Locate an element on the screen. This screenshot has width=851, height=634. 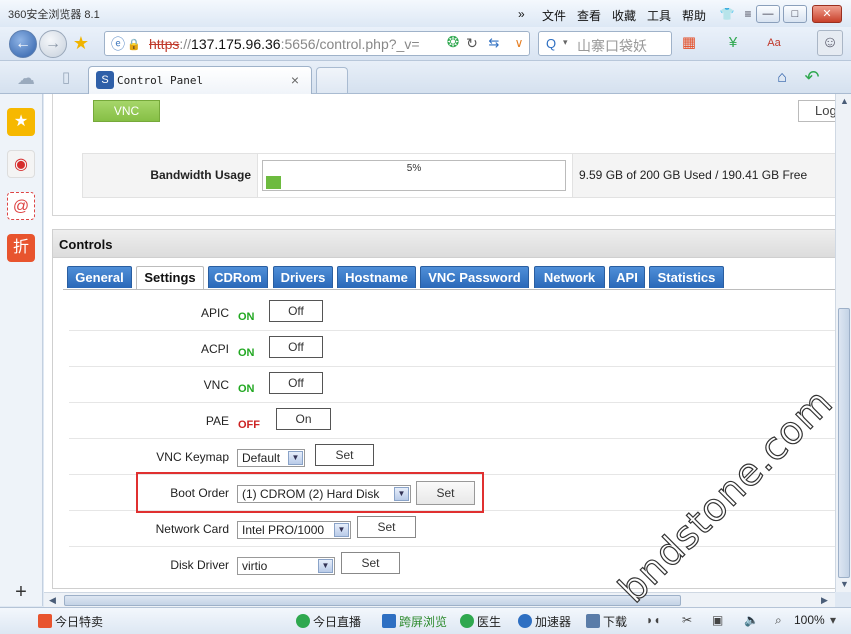
star-favorite-icon: ★ is located at coordinates (81, 43).